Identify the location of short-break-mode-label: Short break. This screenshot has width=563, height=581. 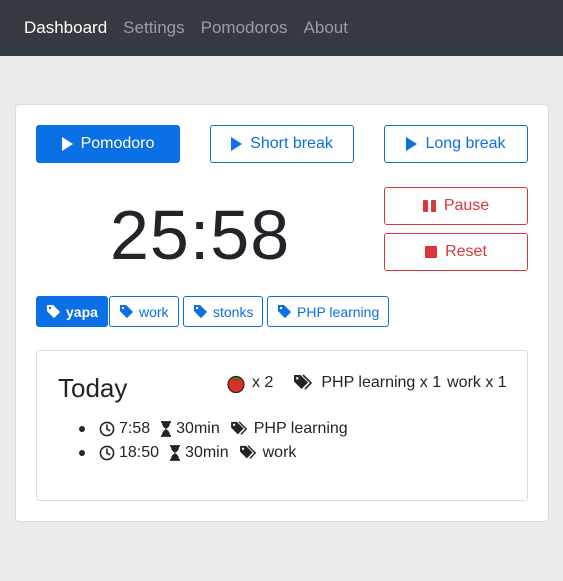
(291, 143).